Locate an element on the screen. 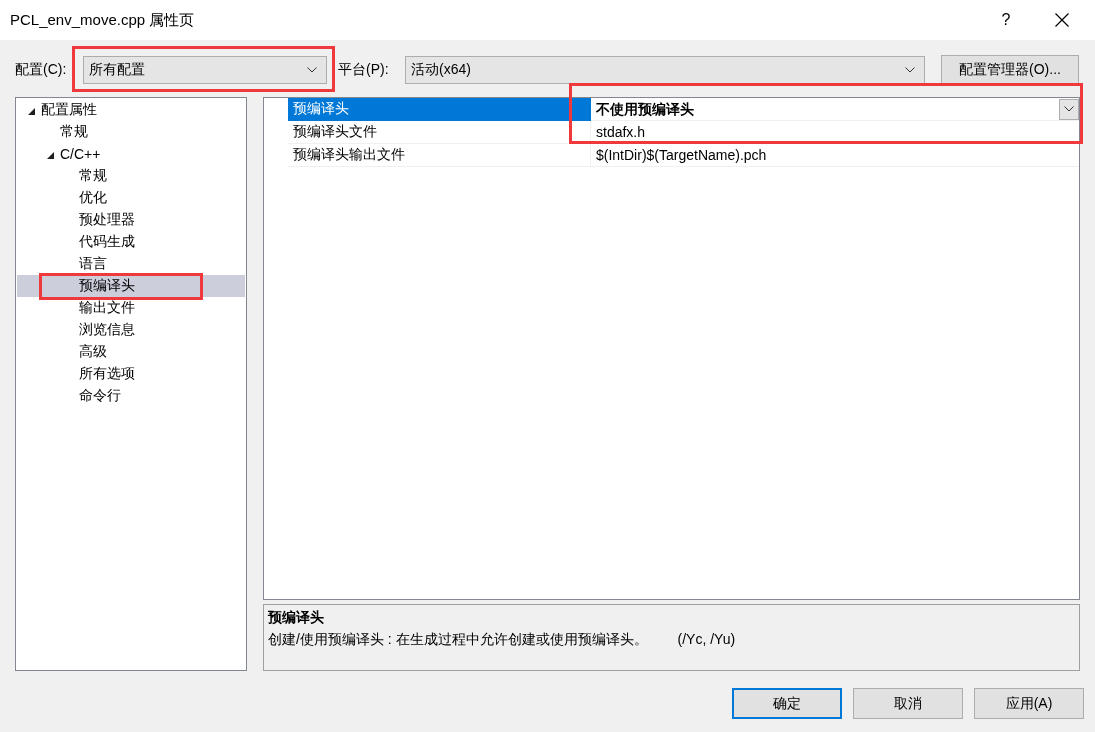 Image resolution: width=1095 pixels, height=732 pixels. dialog-button: 应用(A) is located at coordinates (1029, 703).